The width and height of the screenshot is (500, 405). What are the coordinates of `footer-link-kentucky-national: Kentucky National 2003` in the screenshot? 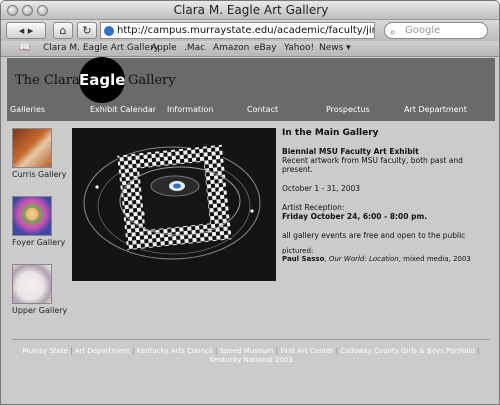 It's located at (250, 360).